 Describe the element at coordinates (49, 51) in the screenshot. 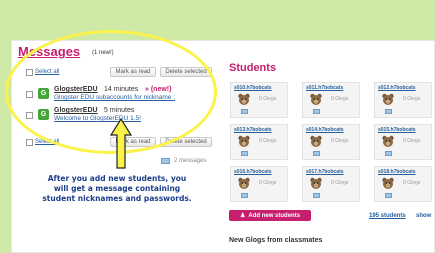

I see `messages-title: Messages` at that location.